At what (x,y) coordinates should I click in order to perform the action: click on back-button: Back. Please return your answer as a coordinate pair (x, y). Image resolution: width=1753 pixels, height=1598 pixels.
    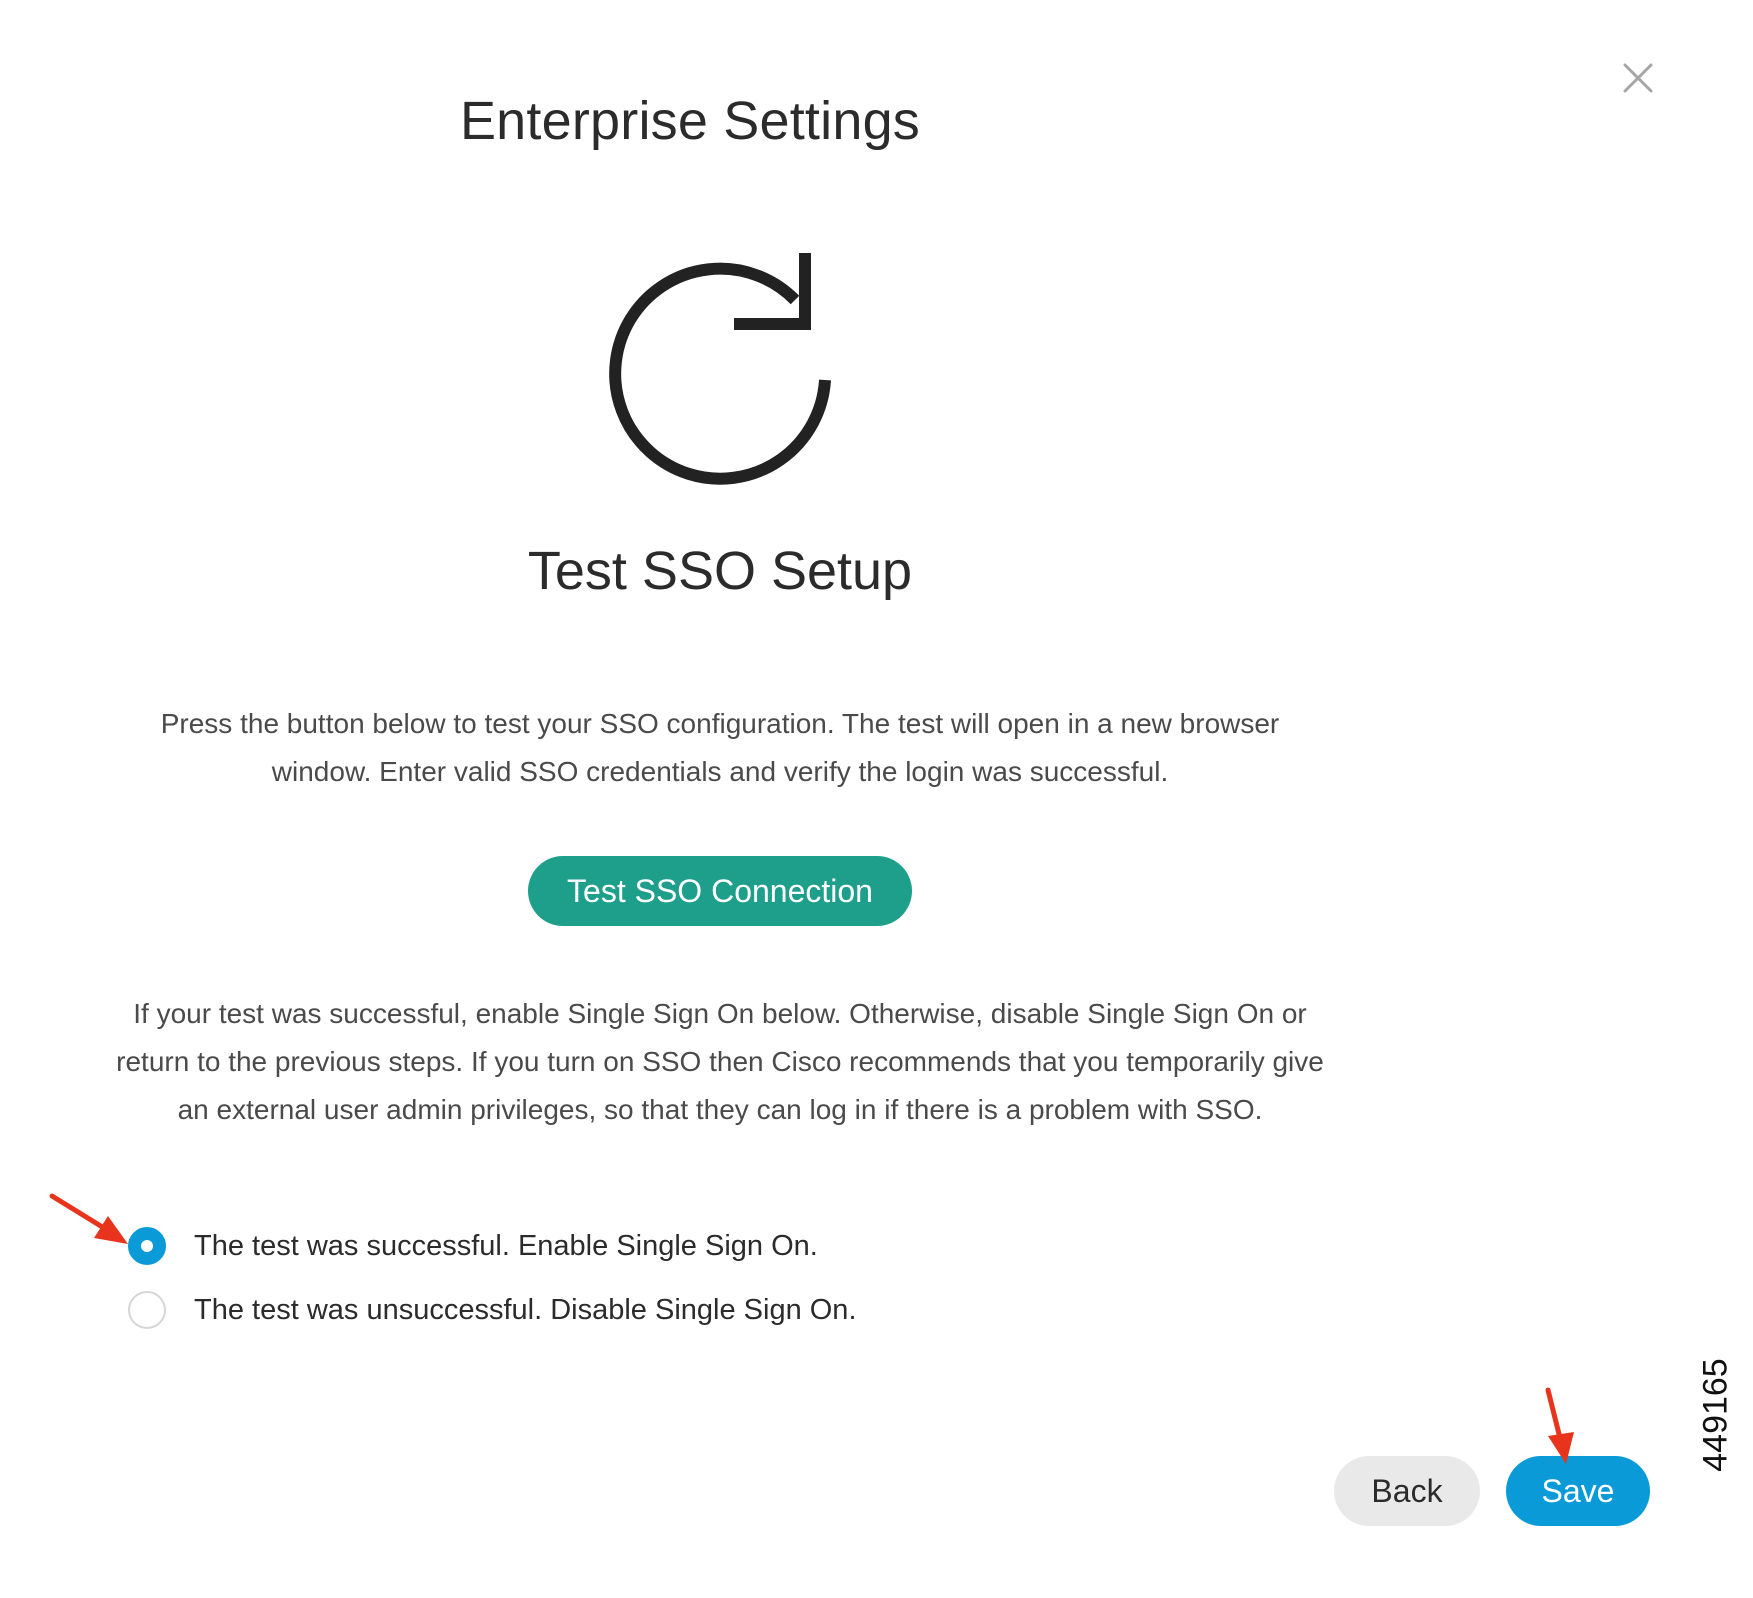
    Looking at the image, I should click on (1407, 1491).